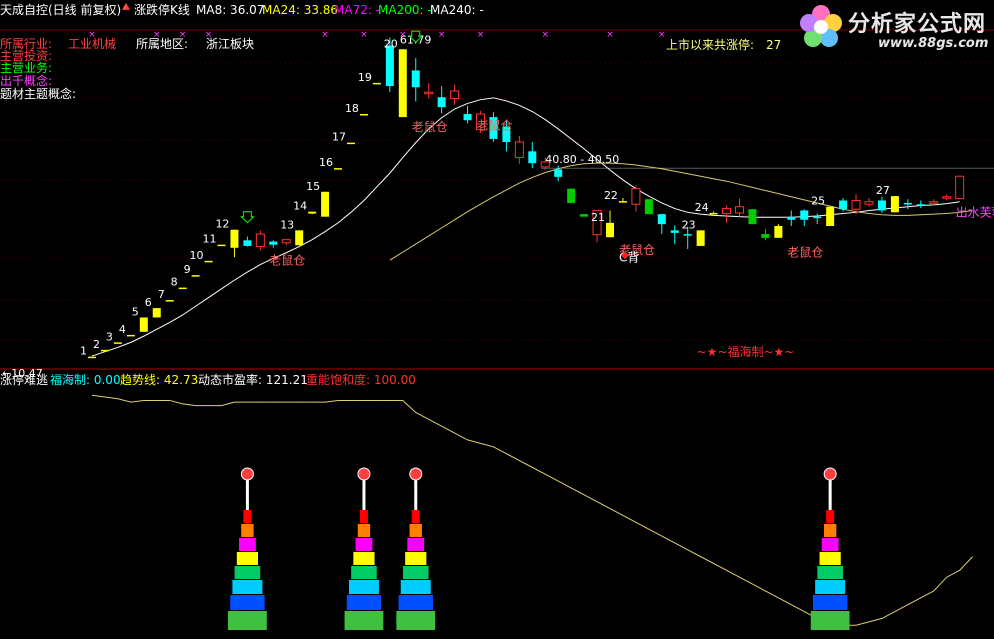 This screenshot has height=639, width=994. Describe the element at coordinates (975, 213) in the screenshot. I see `annotation-label: 出水芙蓉` at that location.